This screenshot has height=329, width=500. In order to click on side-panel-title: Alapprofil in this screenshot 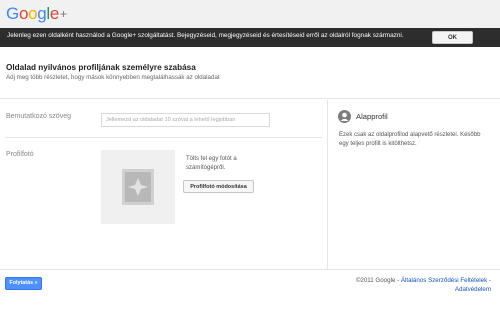, I will do `click(372, 116)`.